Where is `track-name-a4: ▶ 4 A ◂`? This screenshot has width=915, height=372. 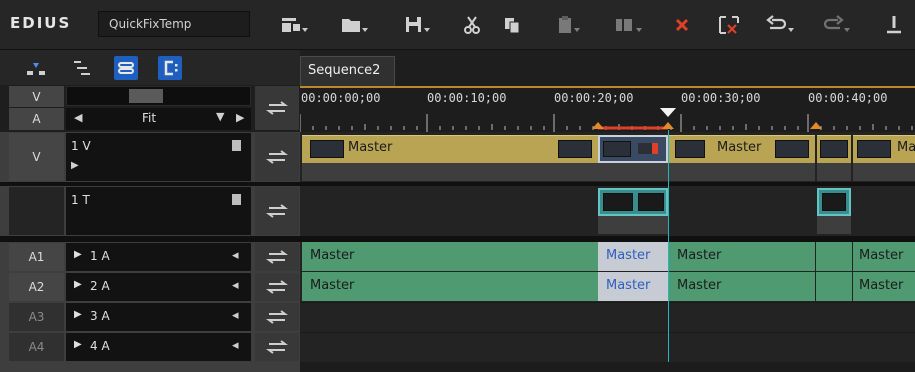
track-name-a4: ▶ 4 A ◂ is located at coordinates (158, 347).